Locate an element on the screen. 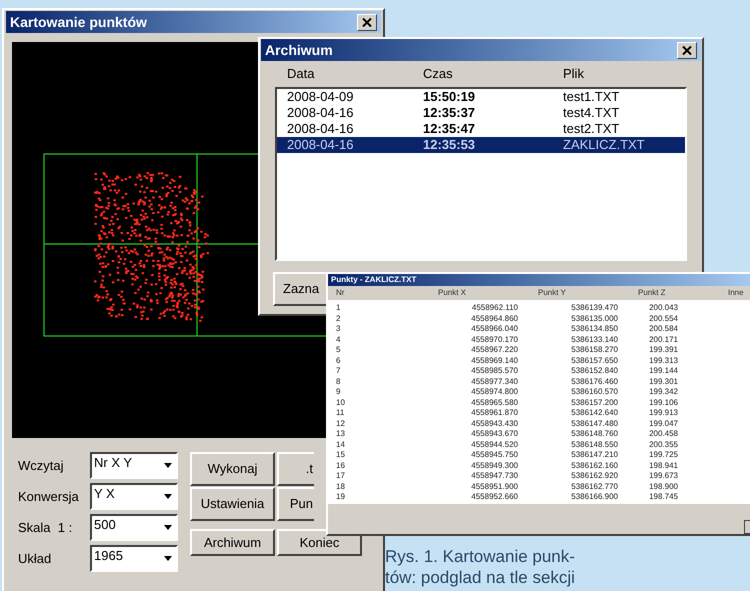 This screenshot has width=750, height=591. dropdown: 500 is located at coordinates (134, 527).